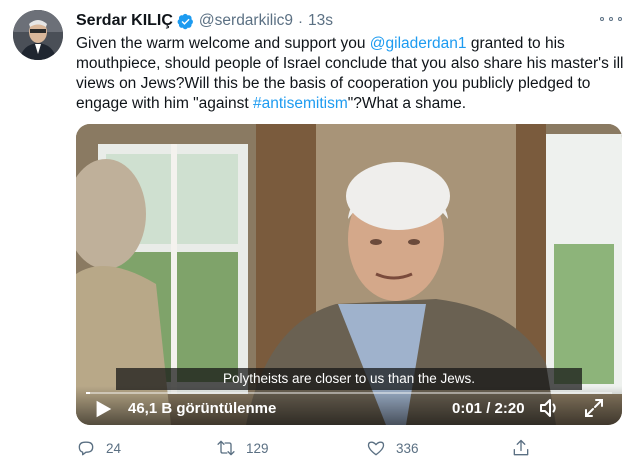 The height and width of the screenshot is (468, 640). What do you see at coordinates (349, 405) in the screenshot?
I see `video-controls: 46,1 B görüntülenme 0:01 / 2:20` at bounding box center [349, 405].